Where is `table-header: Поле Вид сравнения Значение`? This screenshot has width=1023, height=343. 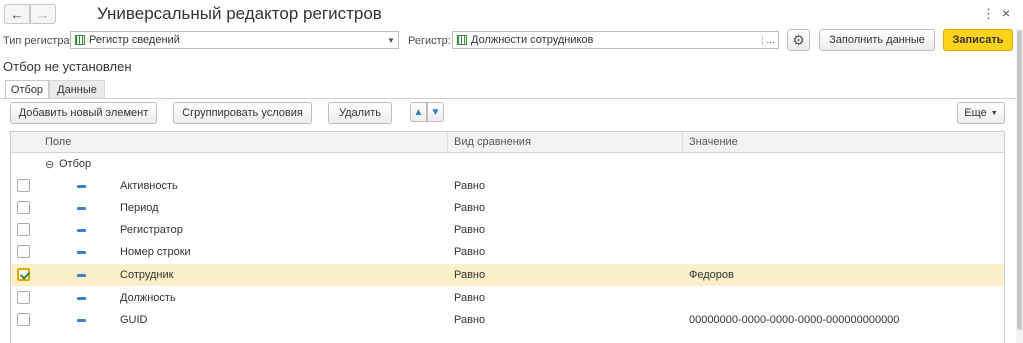 table-header: Поле Вид сравнения Значение is located at coordinates (507, 142).